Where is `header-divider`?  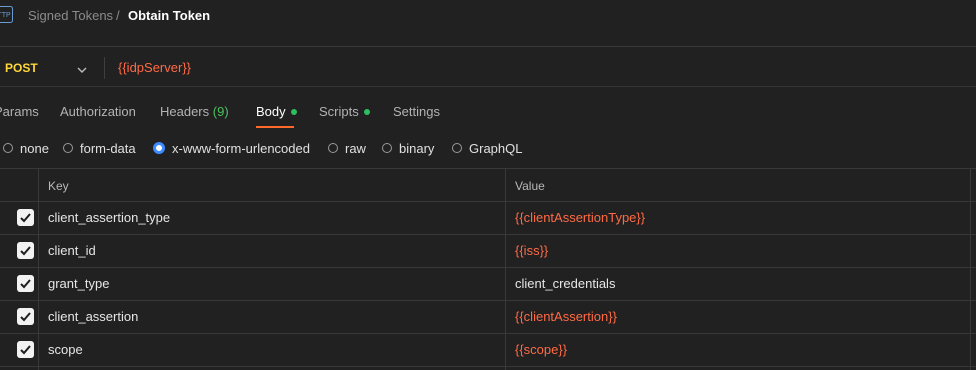 header-divider is located at coordinates (488, 46).